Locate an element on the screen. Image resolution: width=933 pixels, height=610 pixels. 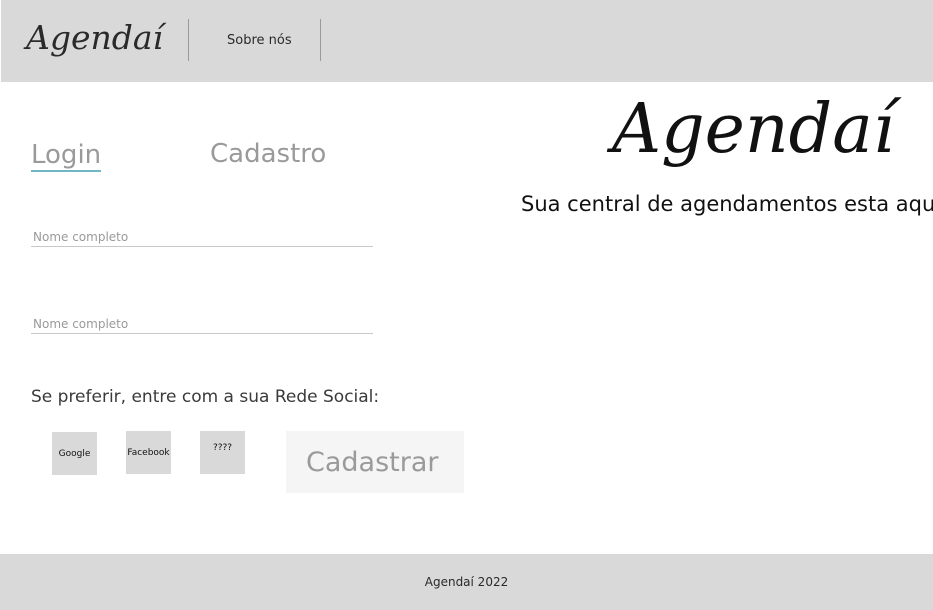
second-name-field is located at coordinates (202, 324).